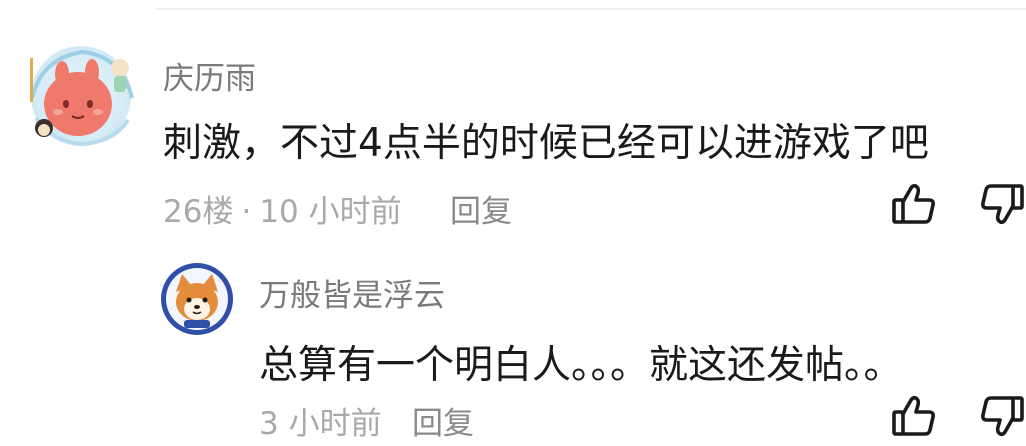 The width and height of the screenshot is (1026, 446). I want to click on reply-time: 3 小时前, so click(320, 424).